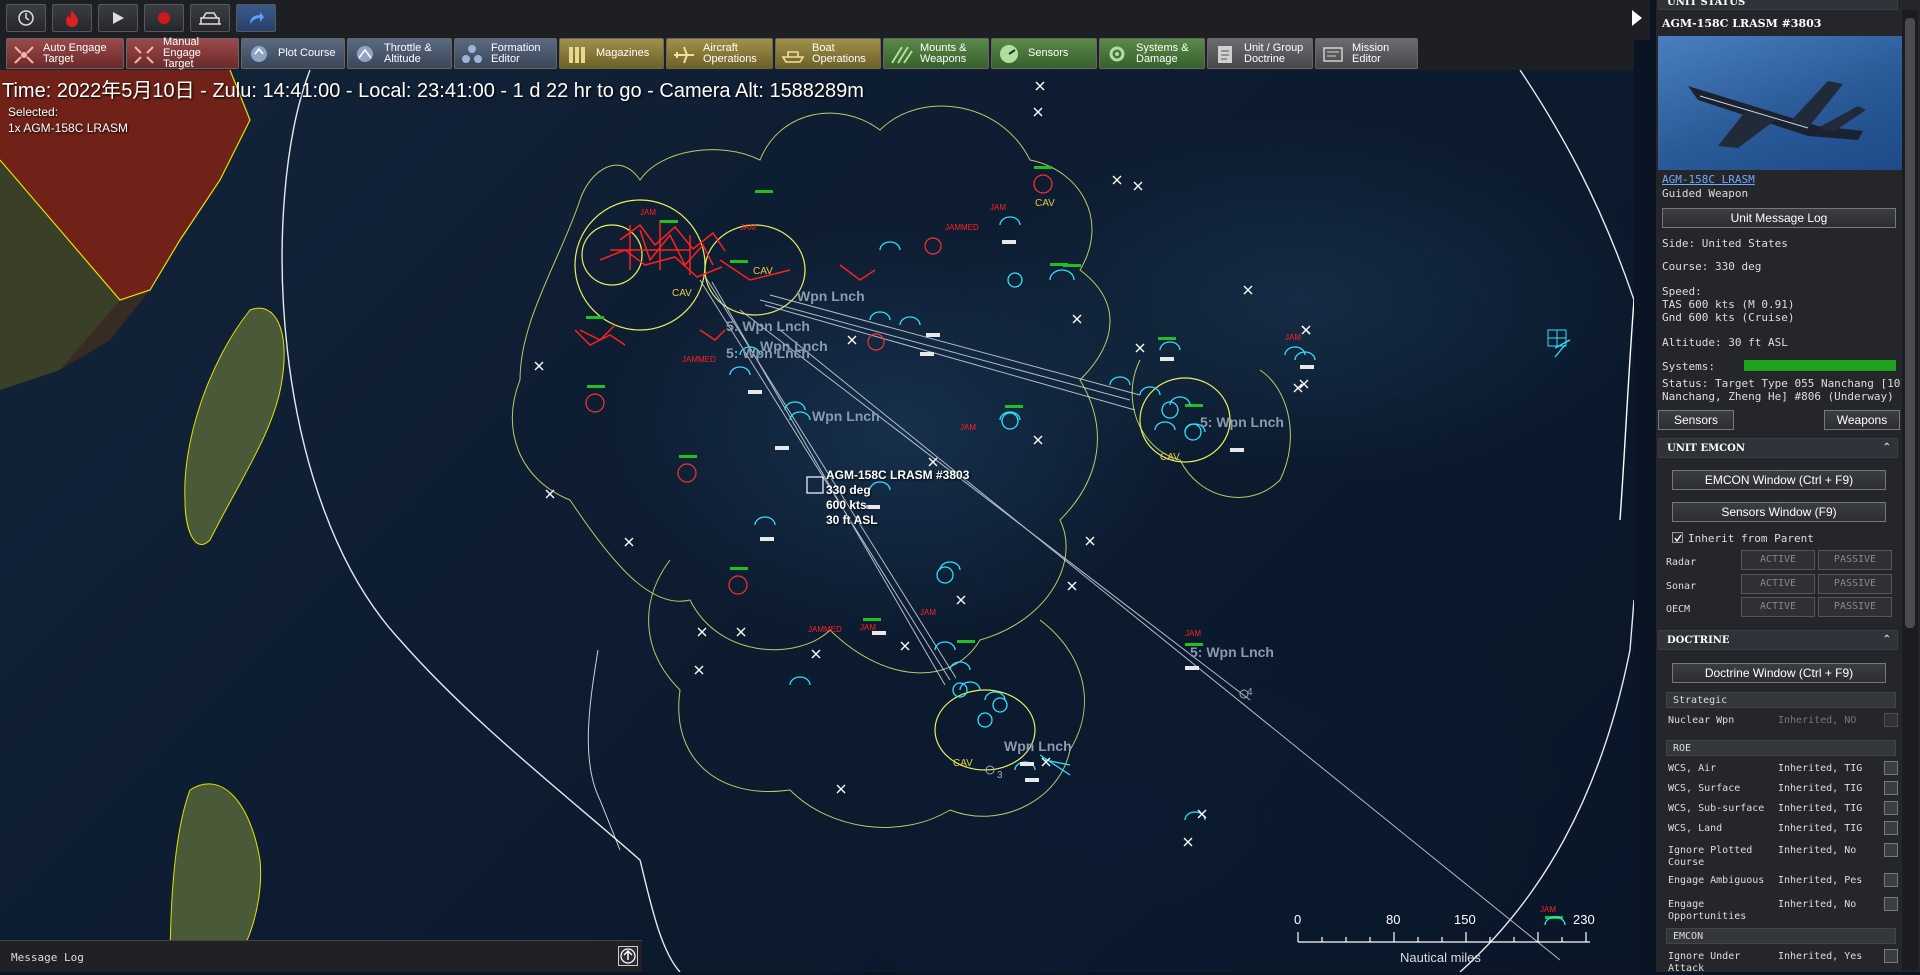 The height and width of the screenshot is (975, 1920). I want to click on scale-unit: Nautical miles, so click(1440, 957).